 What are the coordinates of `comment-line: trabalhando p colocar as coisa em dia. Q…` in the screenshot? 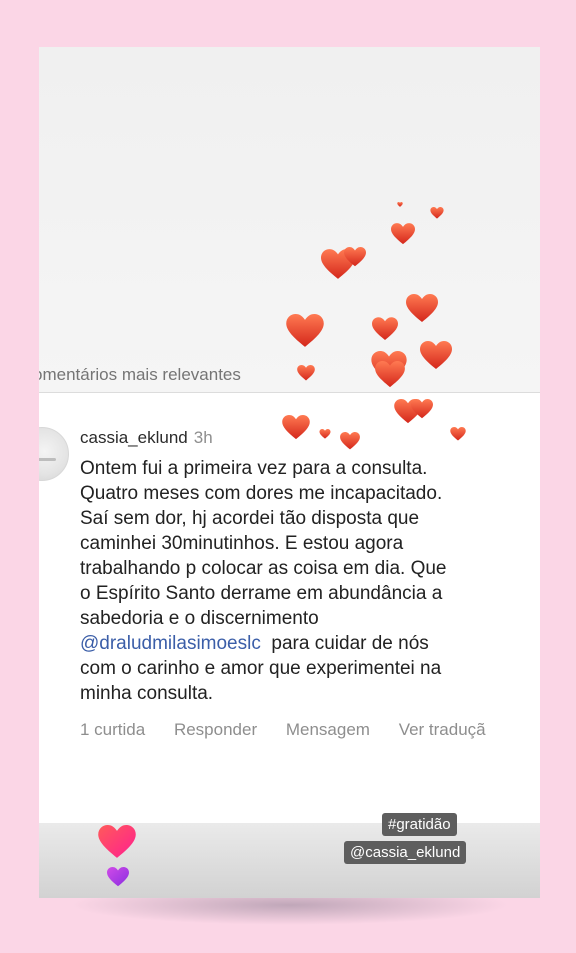 It's located at (263, 568).